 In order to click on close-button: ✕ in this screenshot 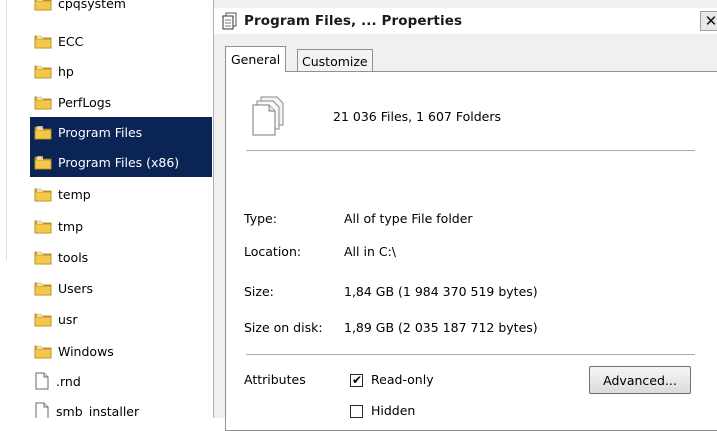, I will do `click(708, 21)`.